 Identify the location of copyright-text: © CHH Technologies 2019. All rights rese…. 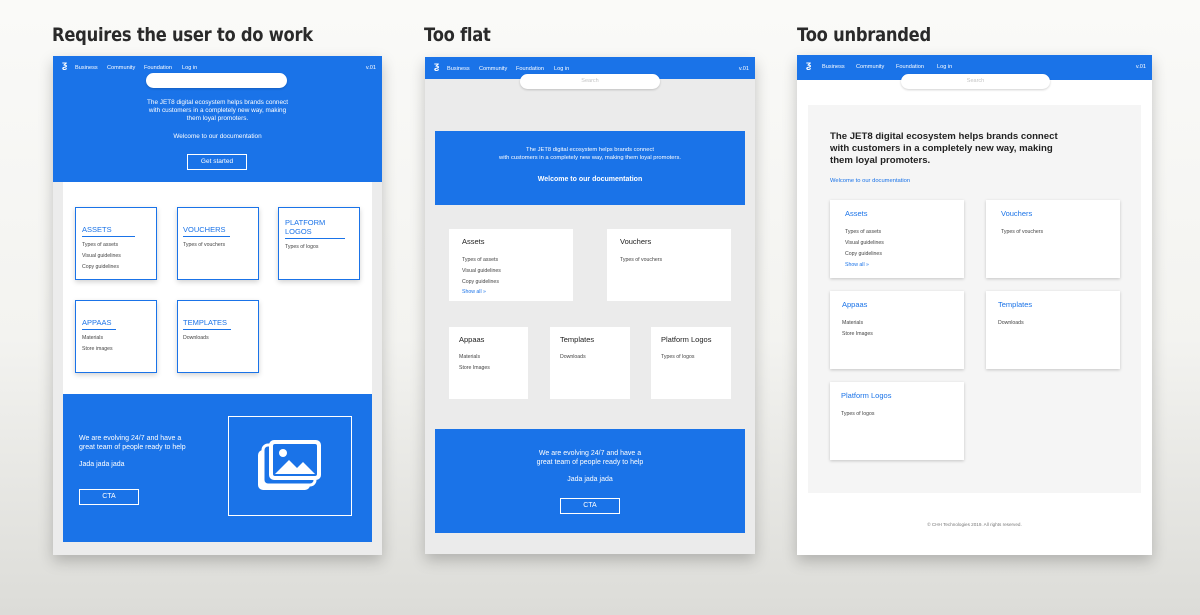
(974, 524).